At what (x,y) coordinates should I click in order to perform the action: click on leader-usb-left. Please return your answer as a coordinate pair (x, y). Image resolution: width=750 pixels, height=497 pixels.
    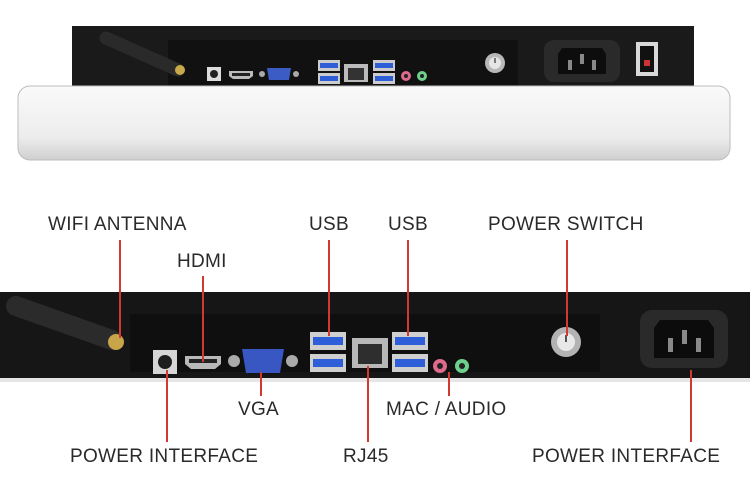
    Looking at the image, I should click on (329, 288).